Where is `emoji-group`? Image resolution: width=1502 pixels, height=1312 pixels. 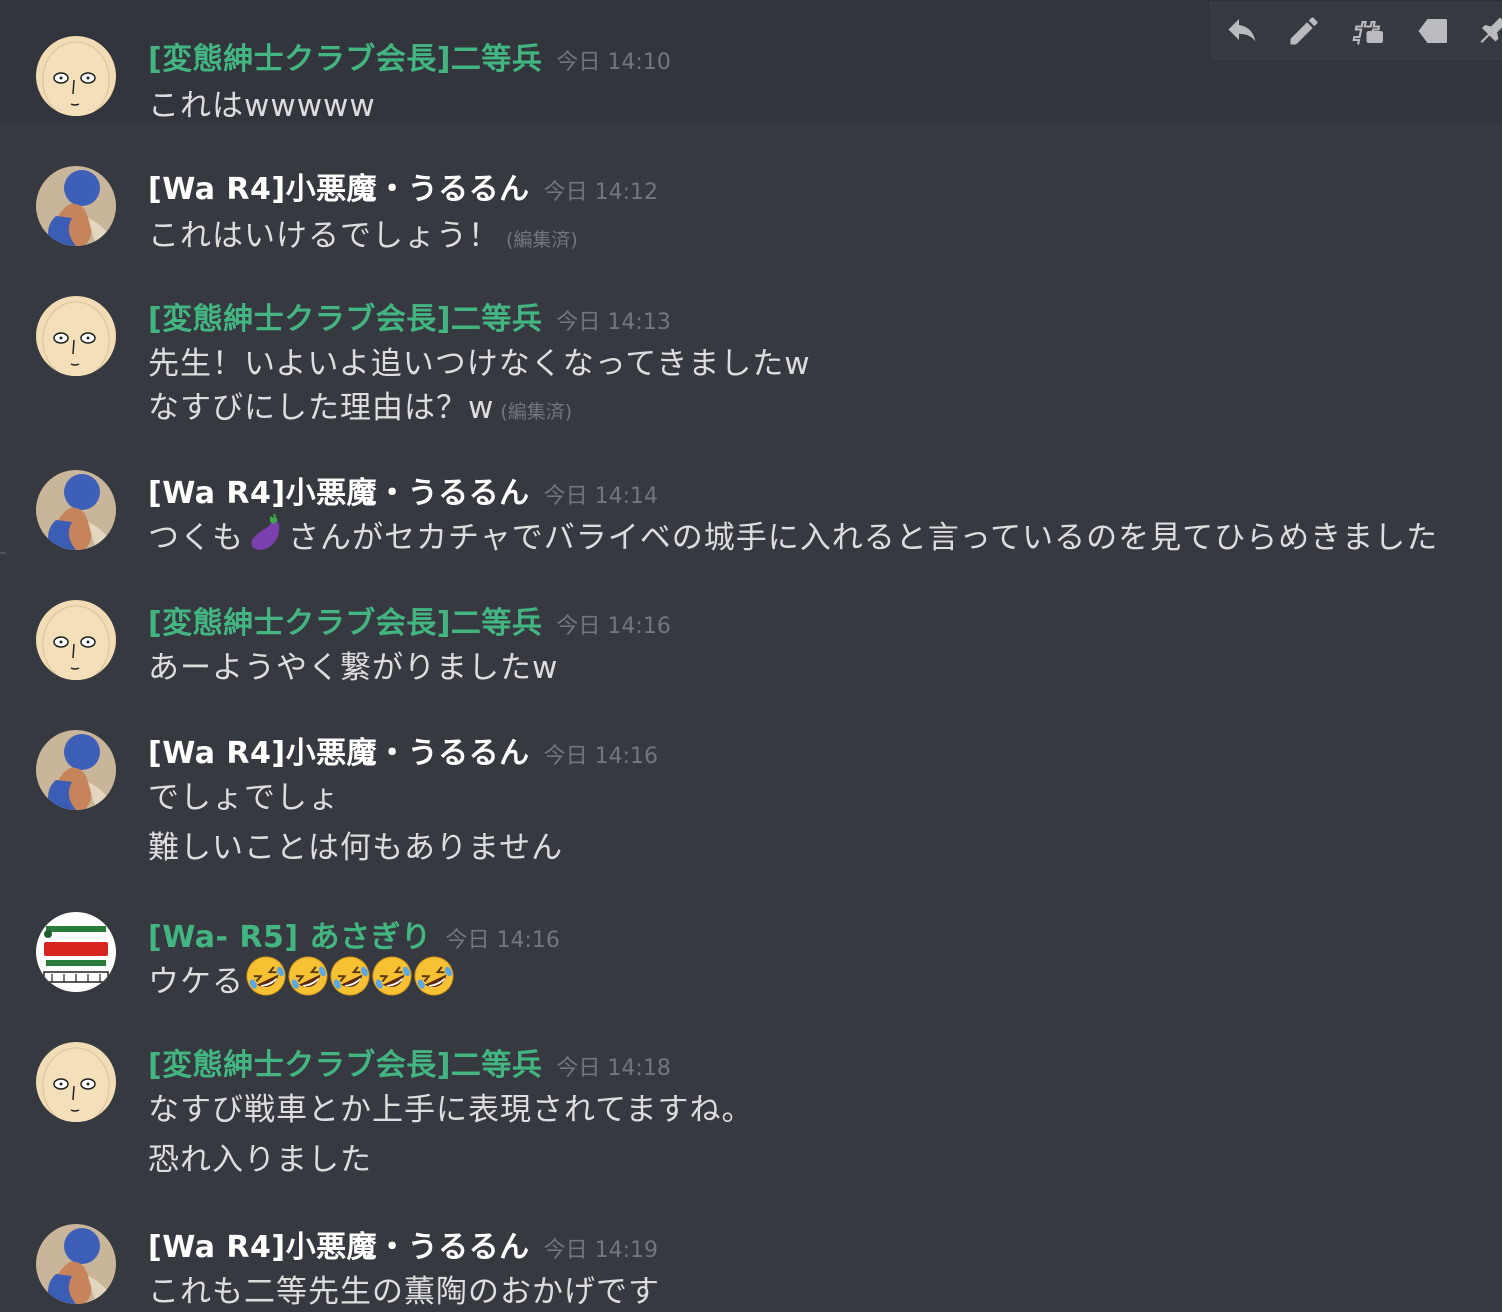 emoji-group is located at coordinates (350, 978).